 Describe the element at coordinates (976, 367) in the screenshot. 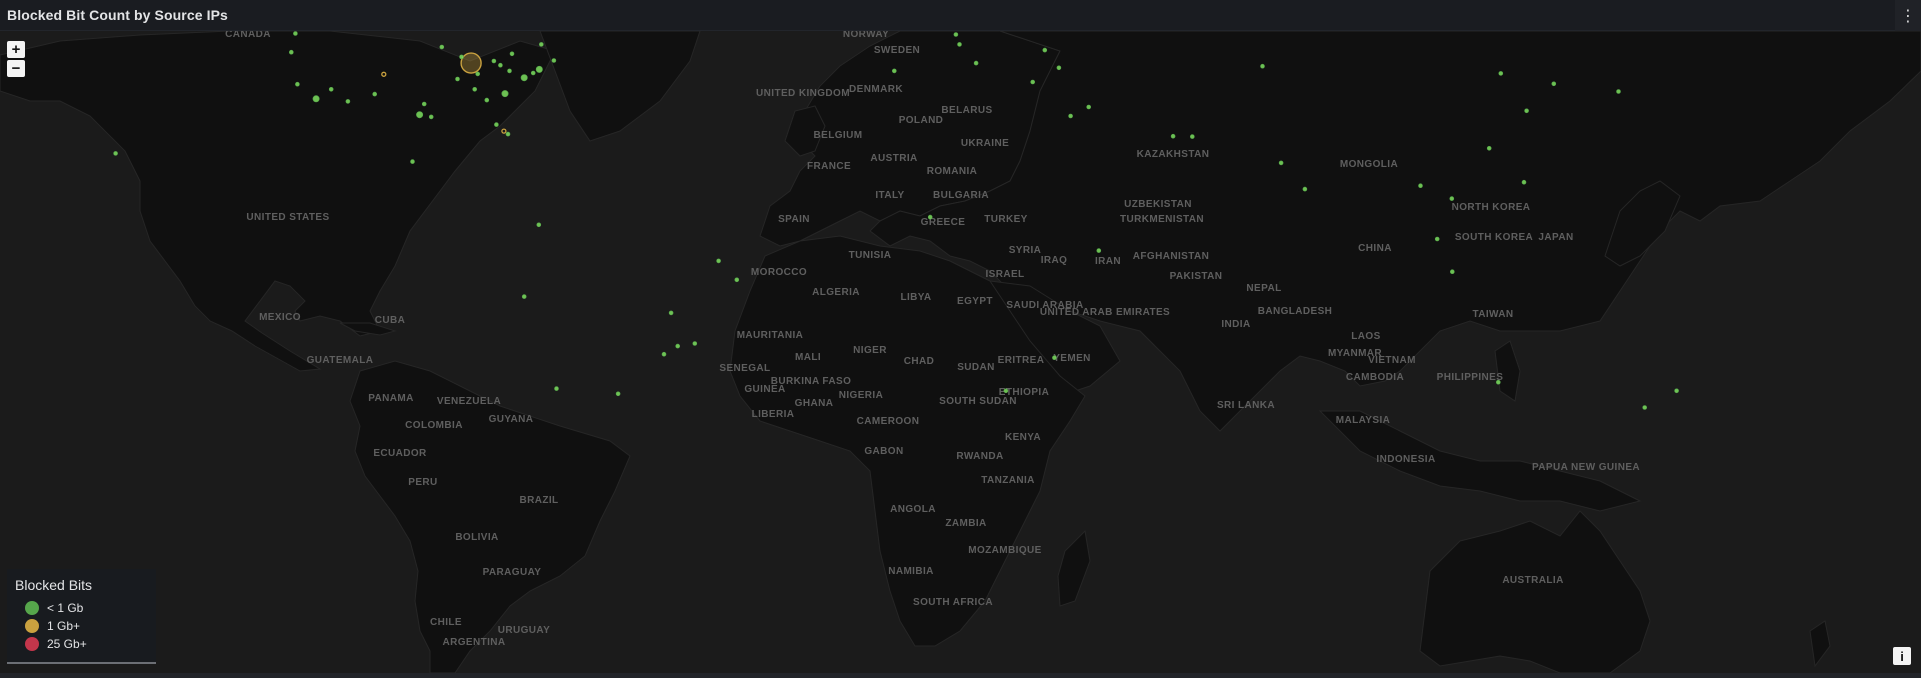

I see `country-label: SUDAN` at that location.